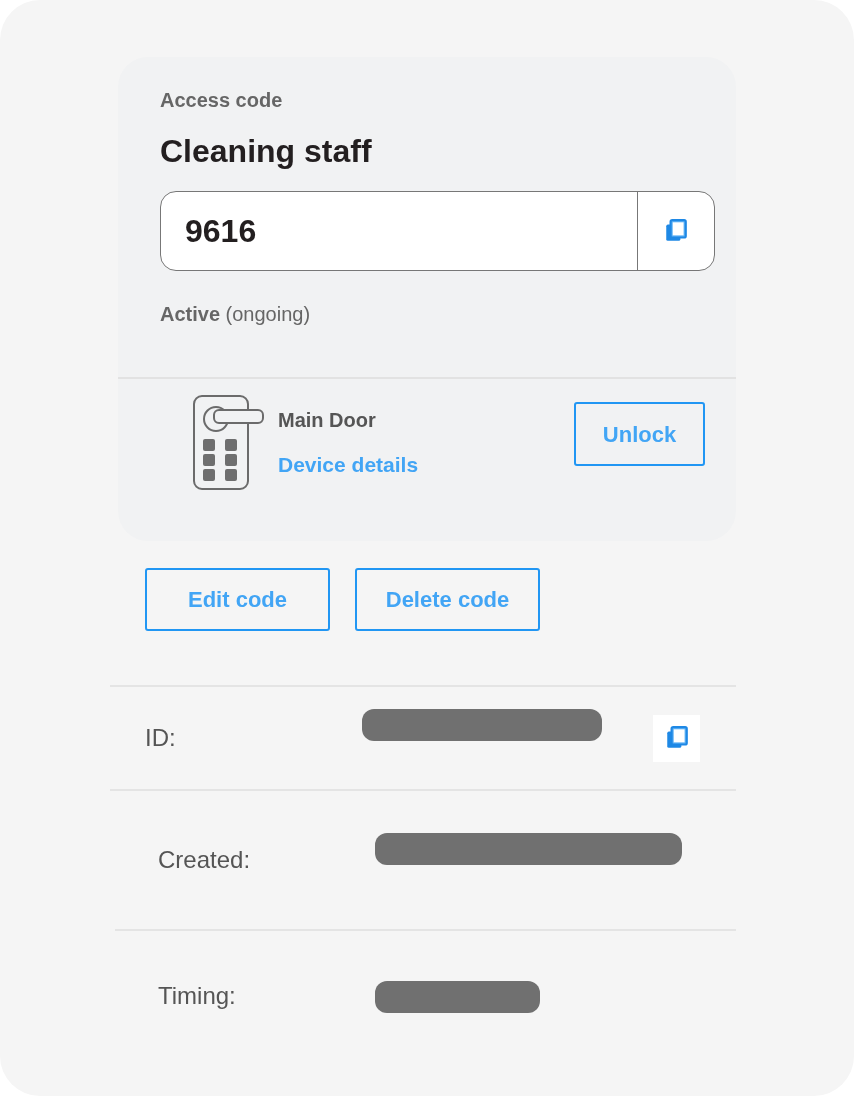 The width and height of the screenshot is (854, 1096). What do you see at coordinates (161, 738) in the screenshot?
I see `detail-label: ID:` at bounding box center [161, 738].